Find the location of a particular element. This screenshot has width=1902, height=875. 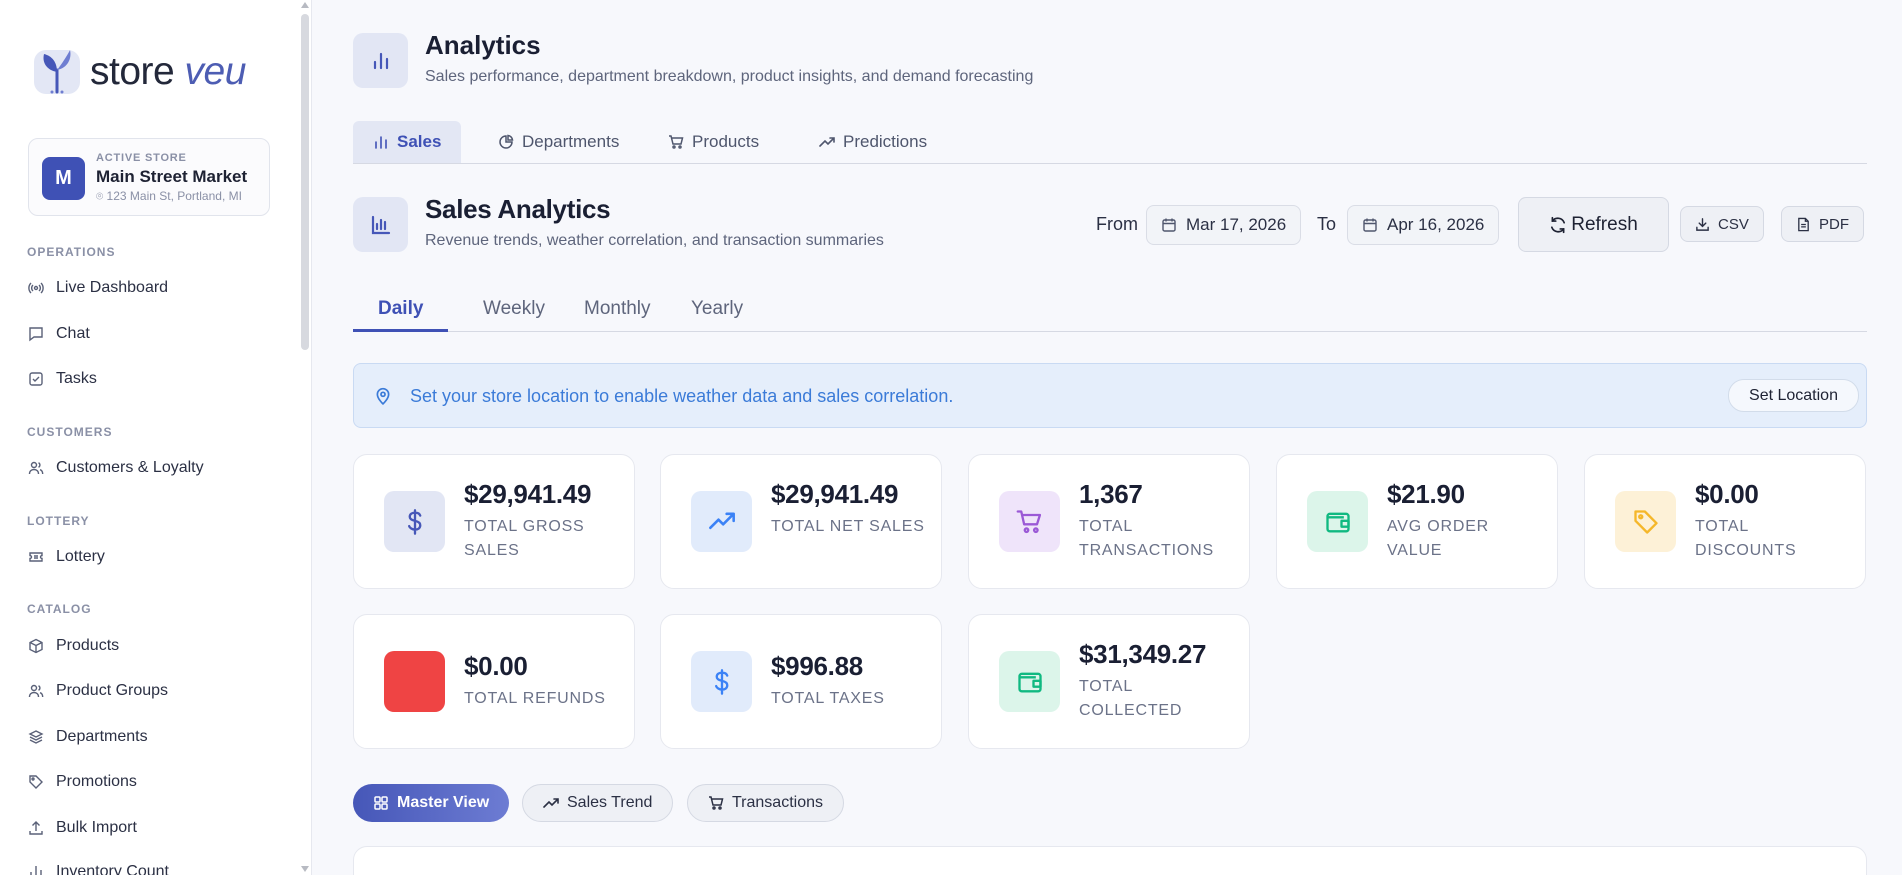

section-icon is located at coordinates (380, 224).